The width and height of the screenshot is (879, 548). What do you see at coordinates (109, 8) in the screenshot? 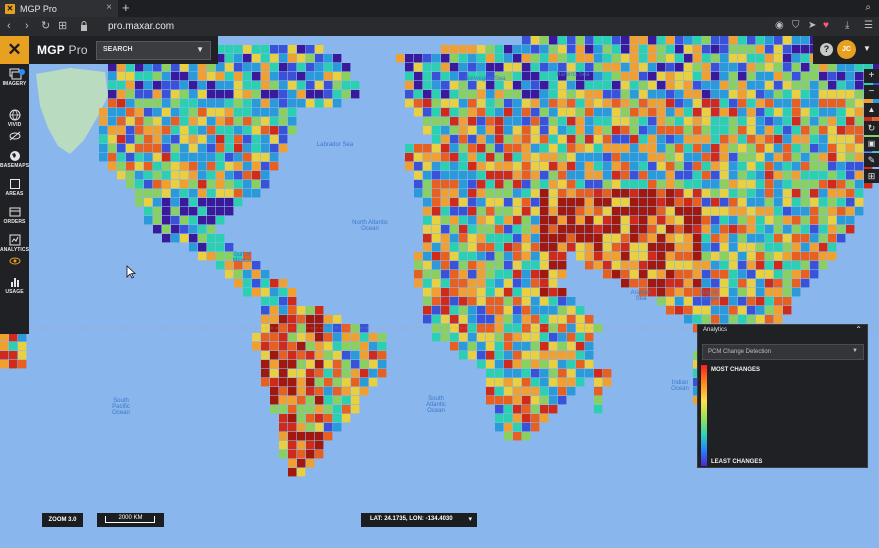
I see `close-tab-icon: ×` at bounding box center [109, 8].